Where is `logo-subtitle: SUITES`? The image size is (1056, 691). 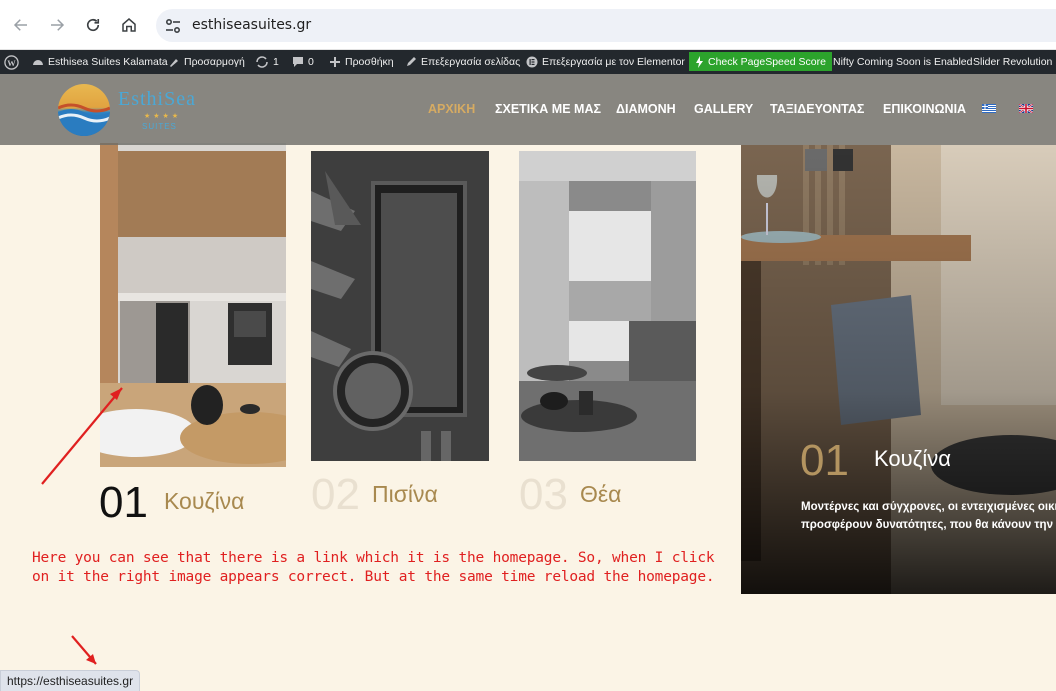
logo-subtitle: SUITES is located at coordinates (159, 126).